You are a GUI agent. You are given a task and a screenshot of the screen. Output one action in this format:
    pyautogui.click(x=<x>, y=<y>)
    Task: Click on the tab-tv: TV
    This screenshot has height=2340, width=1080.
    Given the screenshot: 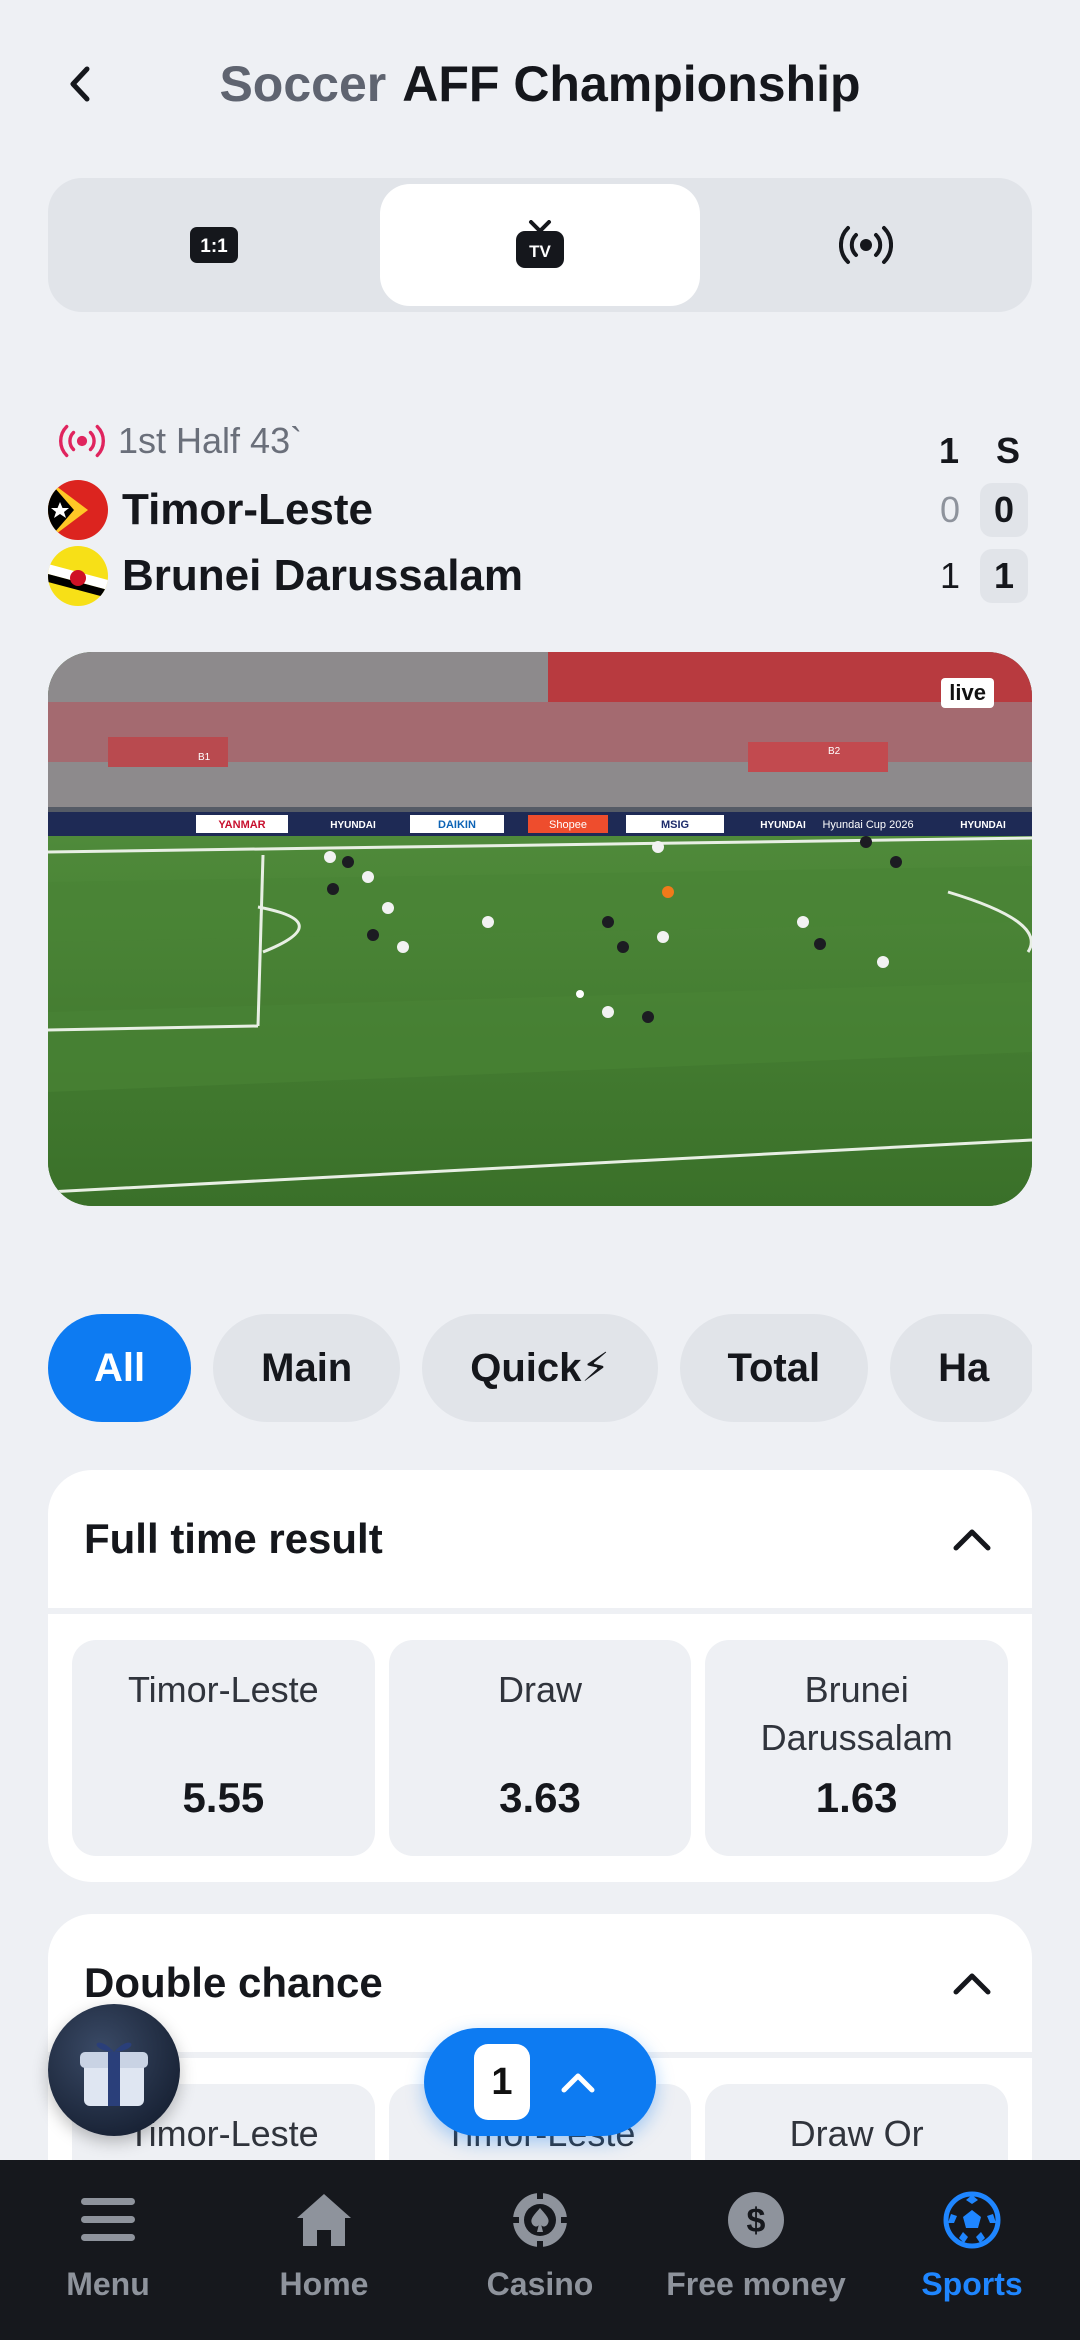 What is the action you would take?
    pyautogui.click(x=540, y=245)
    